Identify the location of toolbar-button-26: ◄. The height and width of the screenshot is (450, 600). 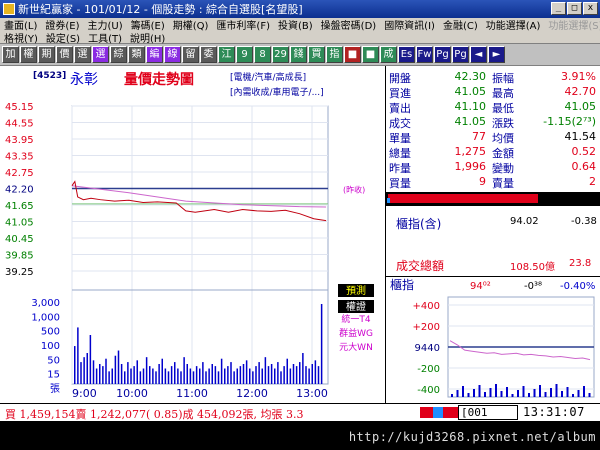
(478, 54).